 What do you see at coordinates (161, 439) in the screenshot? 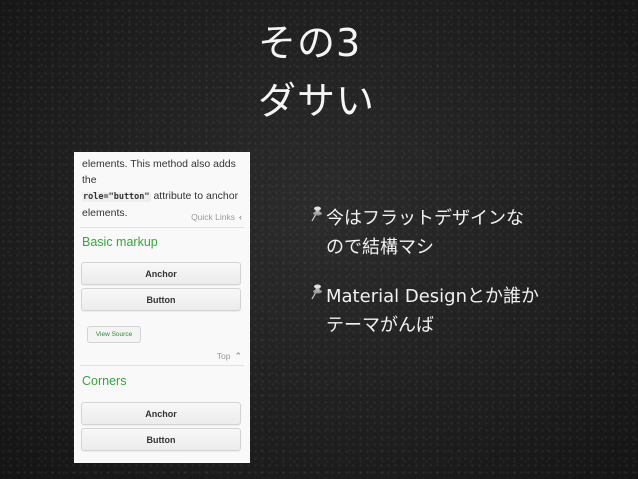
I see `button-button-2: Button` at bounding box center [161, 439].